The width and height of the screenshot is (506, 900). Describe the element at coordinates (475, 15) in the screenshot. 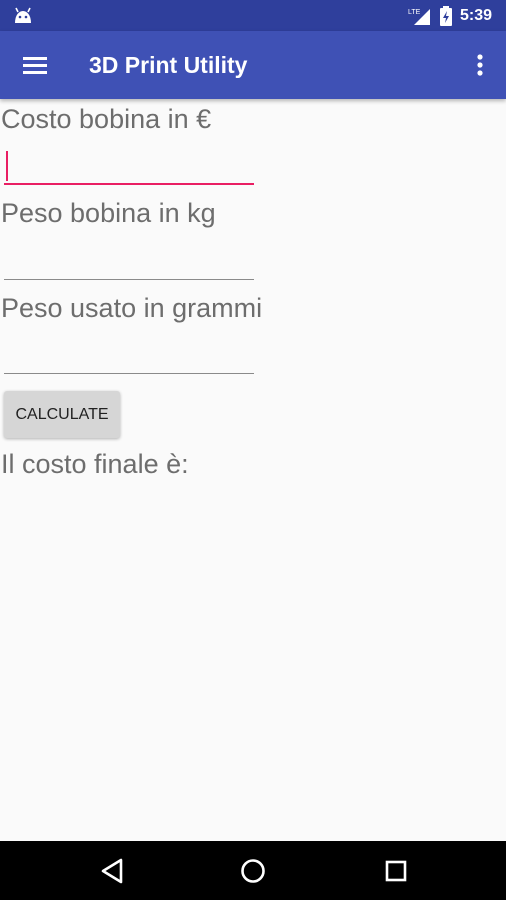

I see `clock: 5:39` at that location.